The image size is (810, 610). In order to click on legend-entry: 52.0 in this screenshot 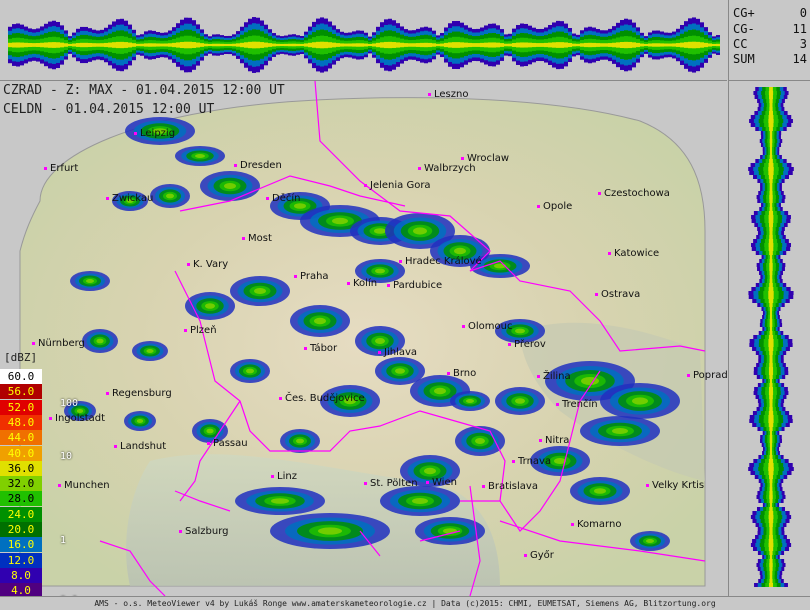, I will do `click(21, 407)`.